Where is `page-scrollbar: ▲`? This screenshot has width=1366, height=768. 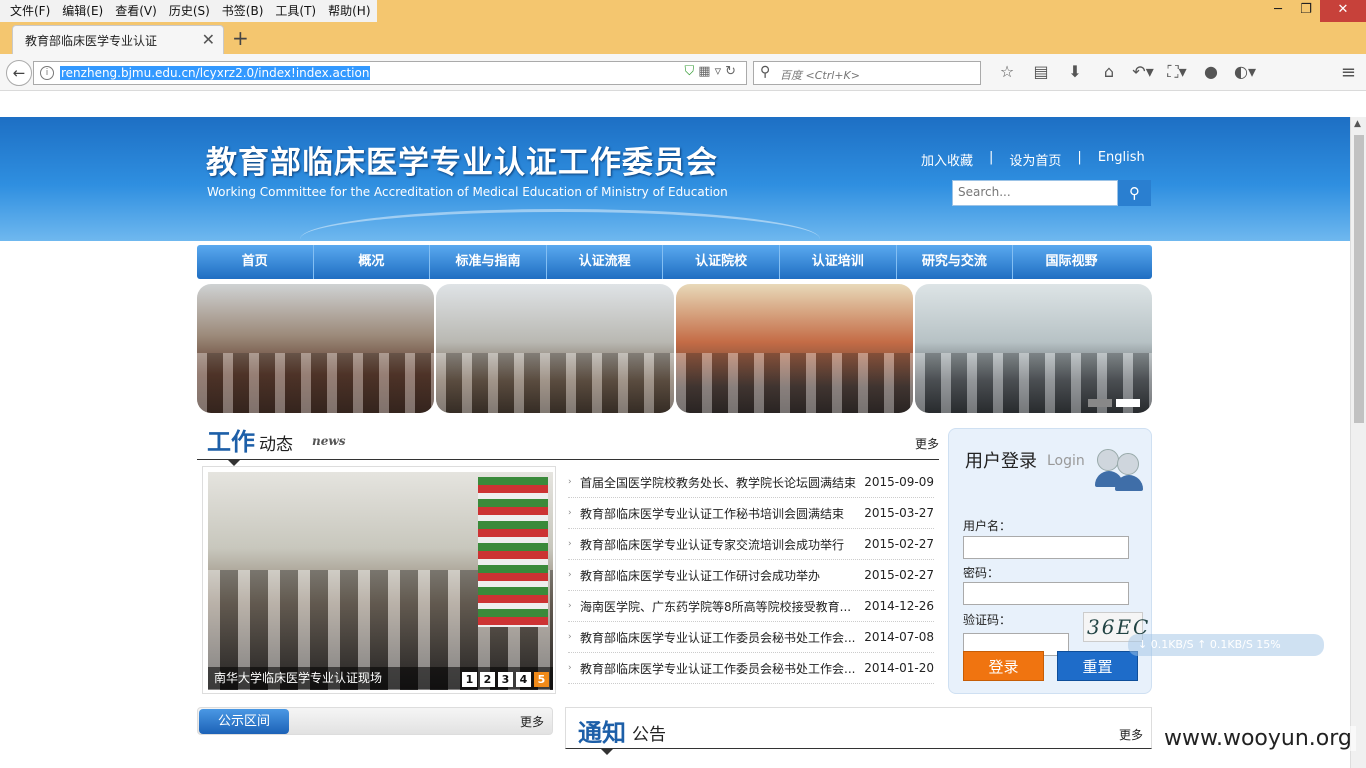
page-scrollbar: ▲ is located at coordinates (1358, 442).